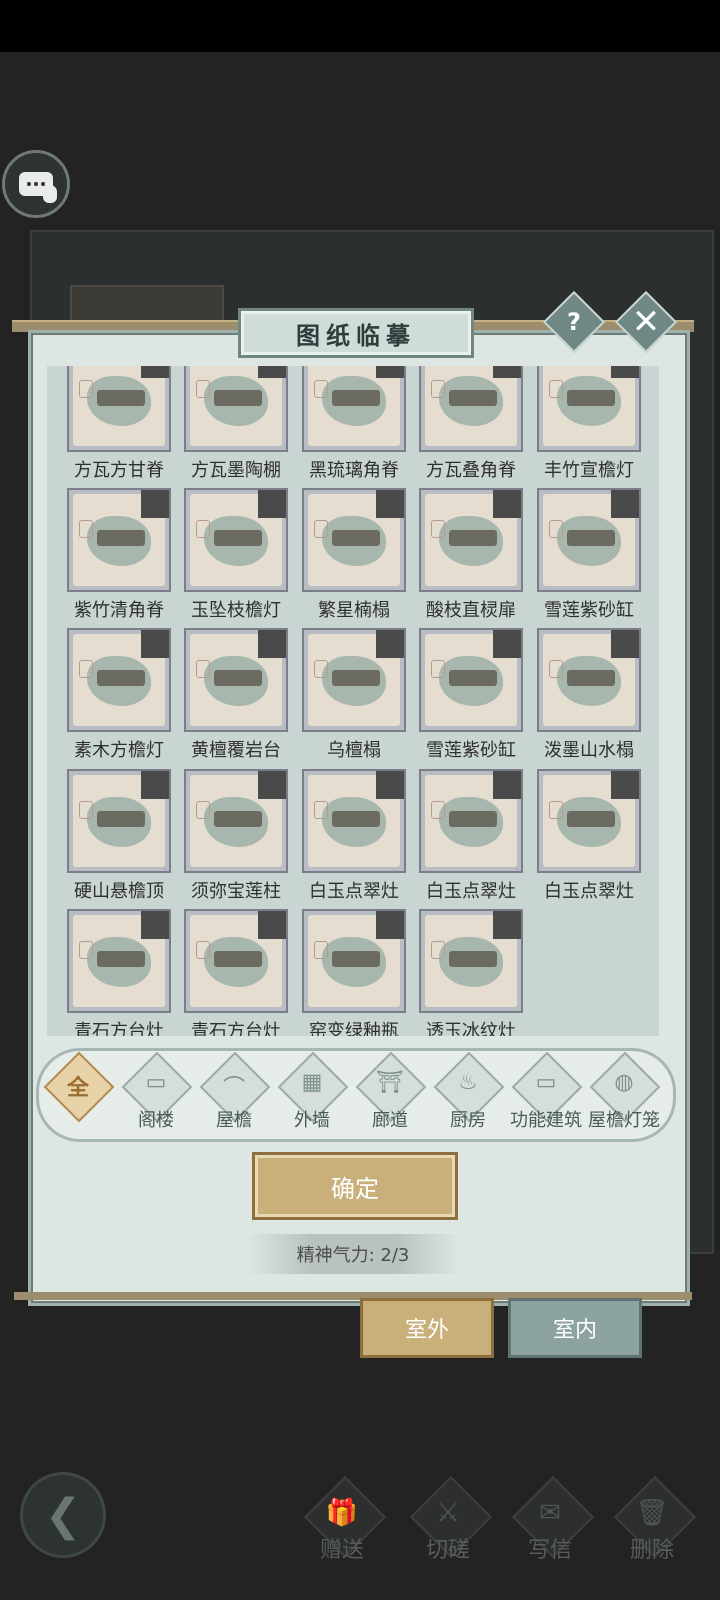 Image resolution: width=720 pixels, height=1600 pixels. I want to click on blueprint-label: 透玉冰纹灶, so click(471, 1028).